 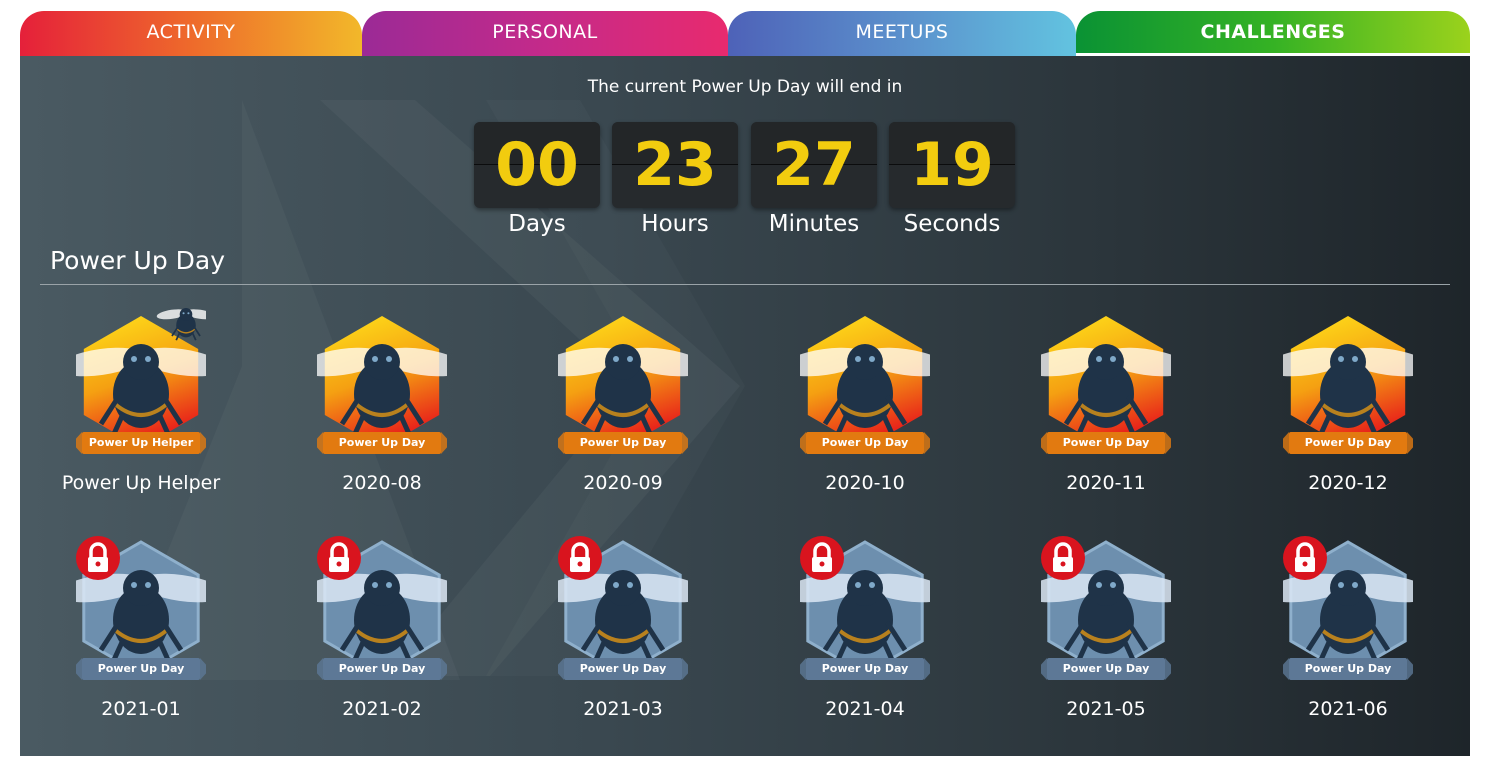 I want to click on countdown-minutes-box: 27, so click(x=814, y=165).